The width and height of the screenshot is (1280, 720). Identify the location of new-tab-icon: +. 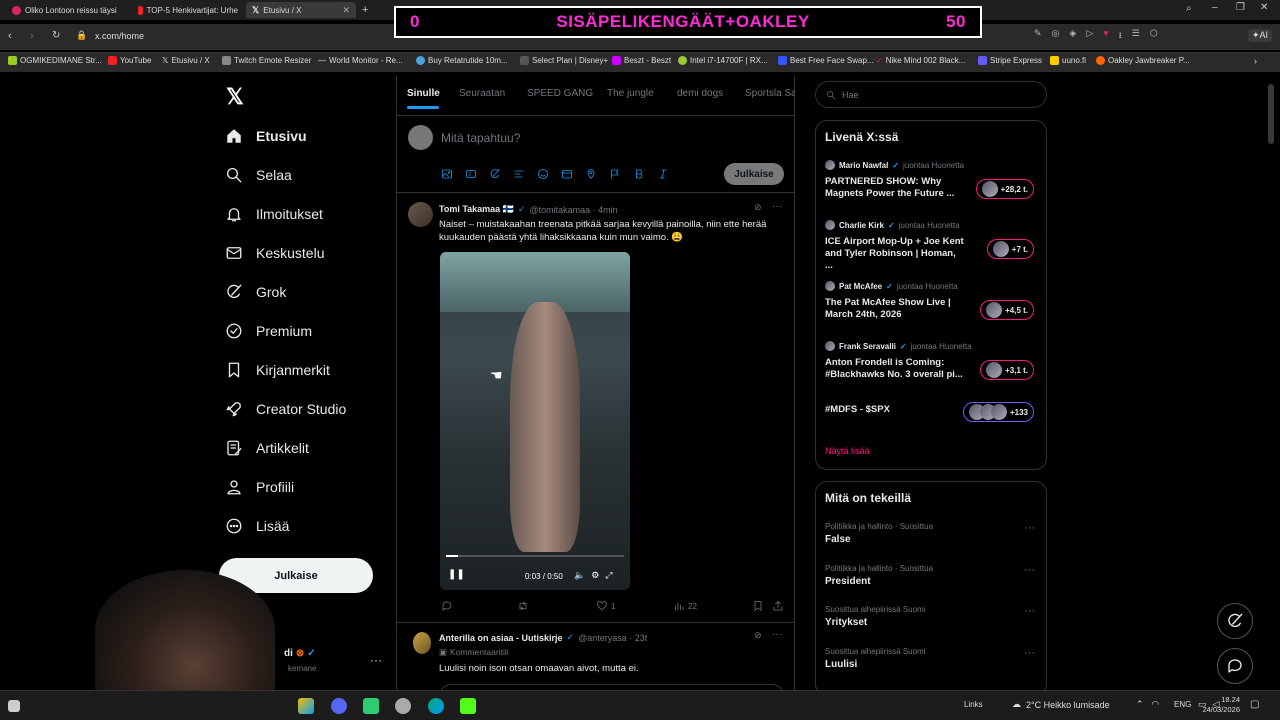
(365, 10).